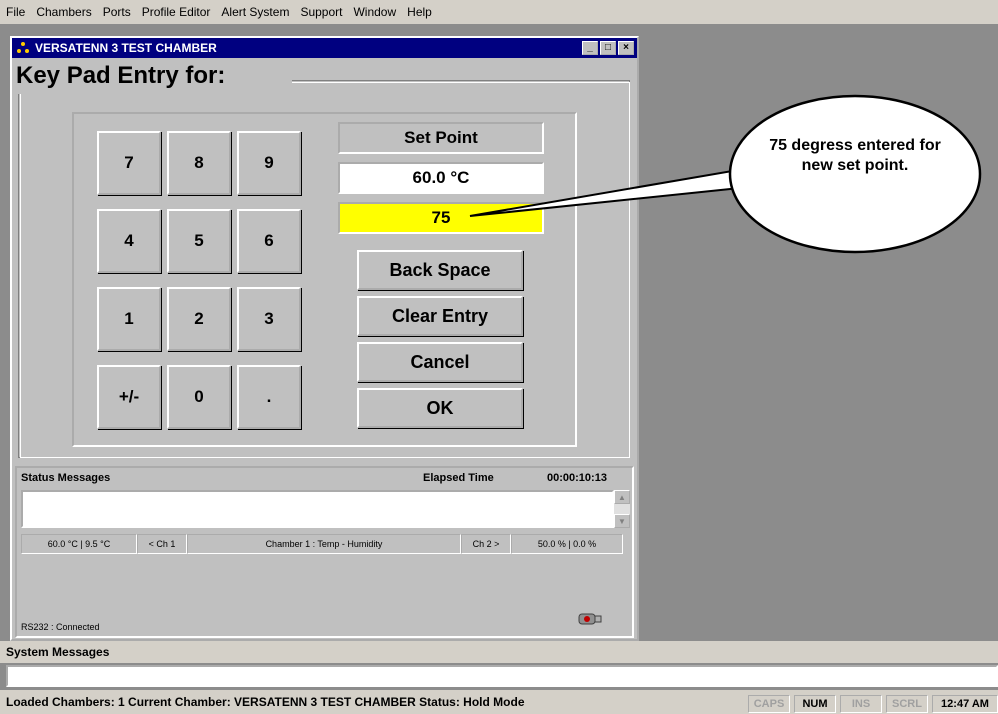  Describe the element at coordinates (126, 48) in the screenshot. I see `window-title: VERSATENN 3 TEST CHAMBER` at that location.